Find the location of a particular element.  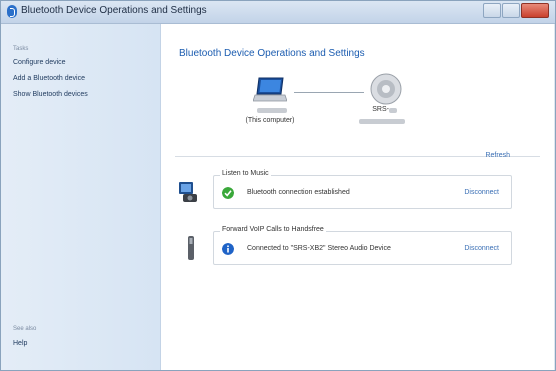

title-bar: Bluetooth Device Operations and Settings is located at coordinates (278, 12).